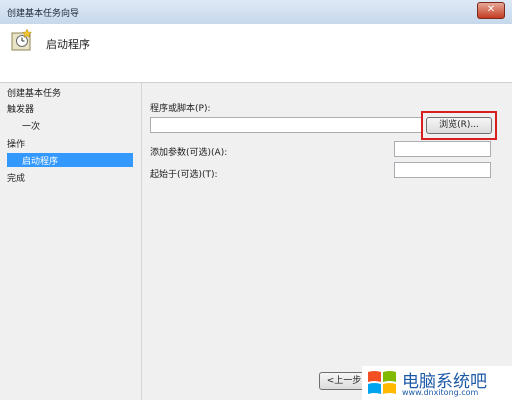  Describe the element at coordinates (22, 39) in the screenshot. I see `task-clock-icon` at that location.